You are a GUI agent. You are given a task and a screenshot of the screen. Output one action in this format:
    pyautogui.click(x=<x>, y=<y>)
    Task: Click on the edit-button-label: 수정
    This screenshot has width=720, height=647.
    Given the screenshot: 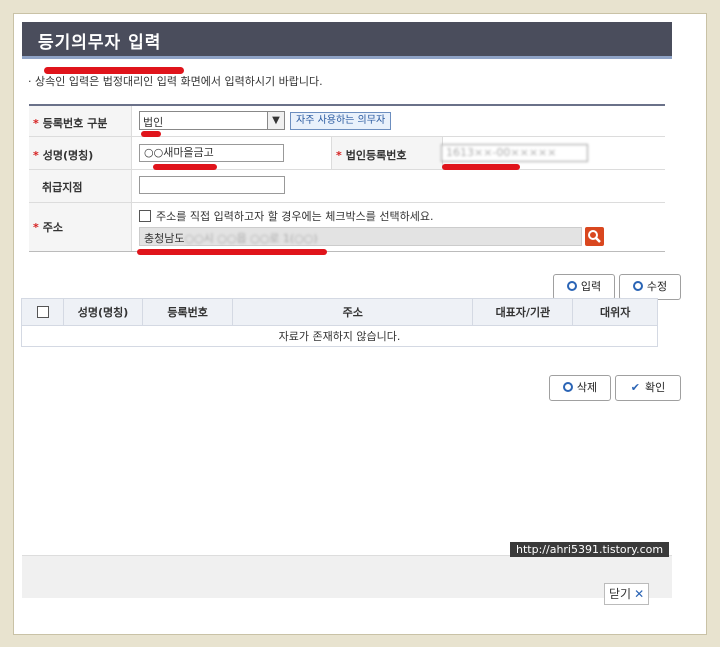 What is the action you would take?
    pyautogui.click(x=657, y=286)
    